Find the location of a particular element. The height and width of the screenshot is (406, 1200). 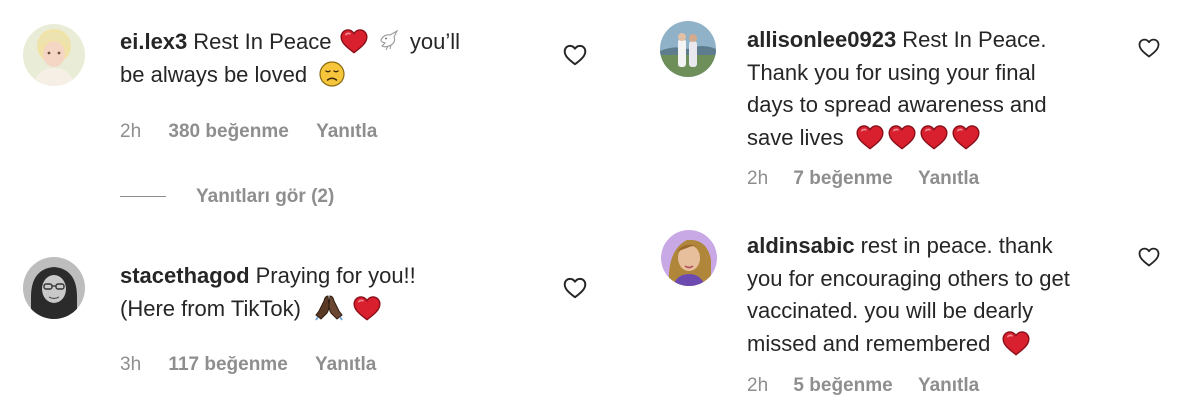

comment-line: you for encouraging others to get is located at coordinates (908, 278).